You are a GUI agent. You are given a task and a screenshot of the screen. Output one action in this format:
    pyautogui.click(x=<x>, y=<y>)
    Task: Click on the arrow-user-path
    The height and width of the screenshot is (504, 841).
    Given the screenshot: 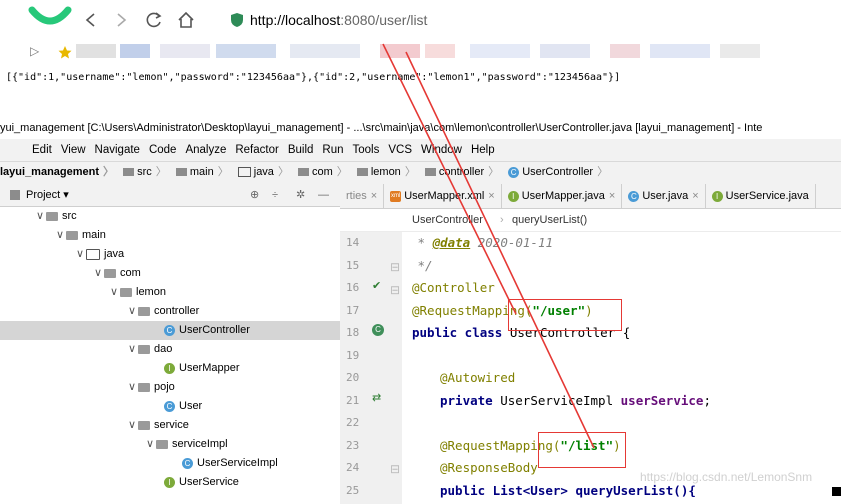 What is the action you would take?
    pyautogui.click(x=449, y=179)
    